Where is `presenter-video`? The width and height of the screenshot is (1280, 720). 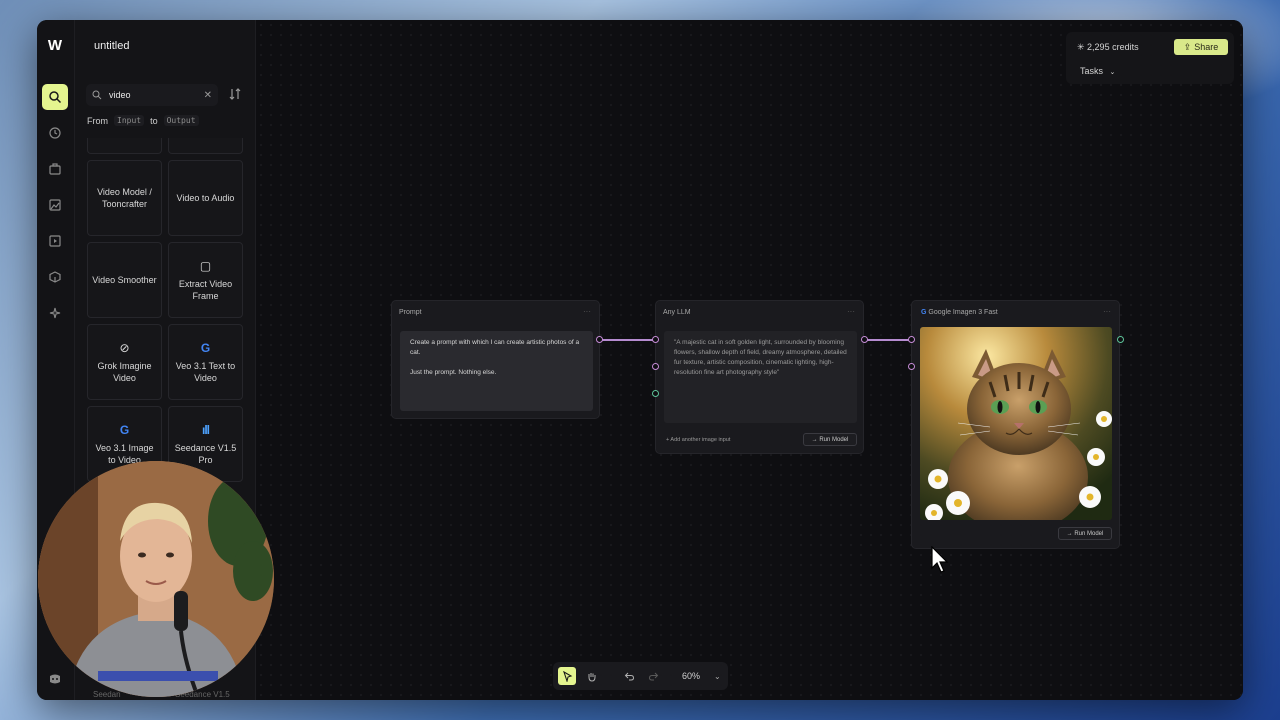 presenter-video is located at coordinates (156, 579).